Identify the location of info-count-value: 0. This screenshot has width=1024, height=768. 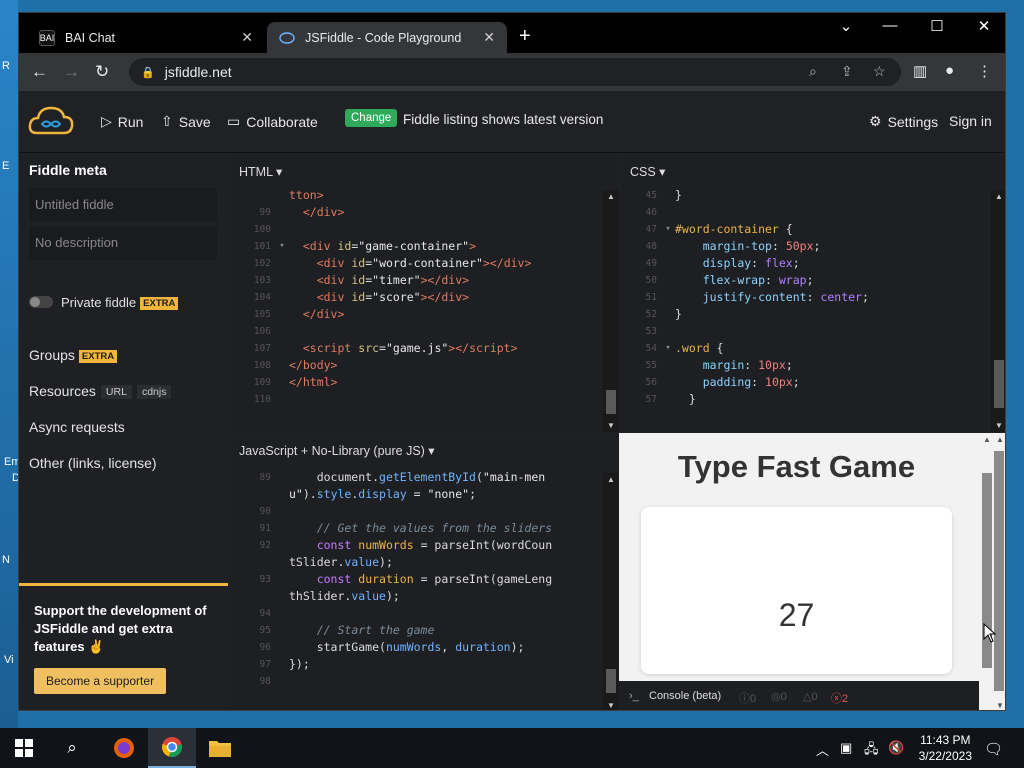
(753, 699).